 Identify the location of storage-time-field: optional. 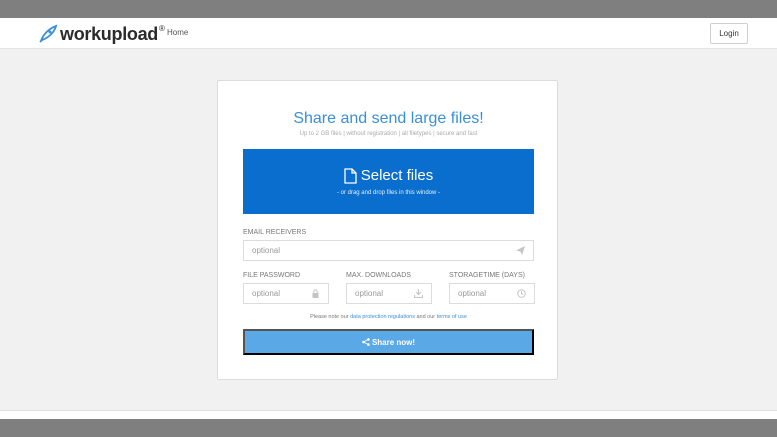
(492, 293).